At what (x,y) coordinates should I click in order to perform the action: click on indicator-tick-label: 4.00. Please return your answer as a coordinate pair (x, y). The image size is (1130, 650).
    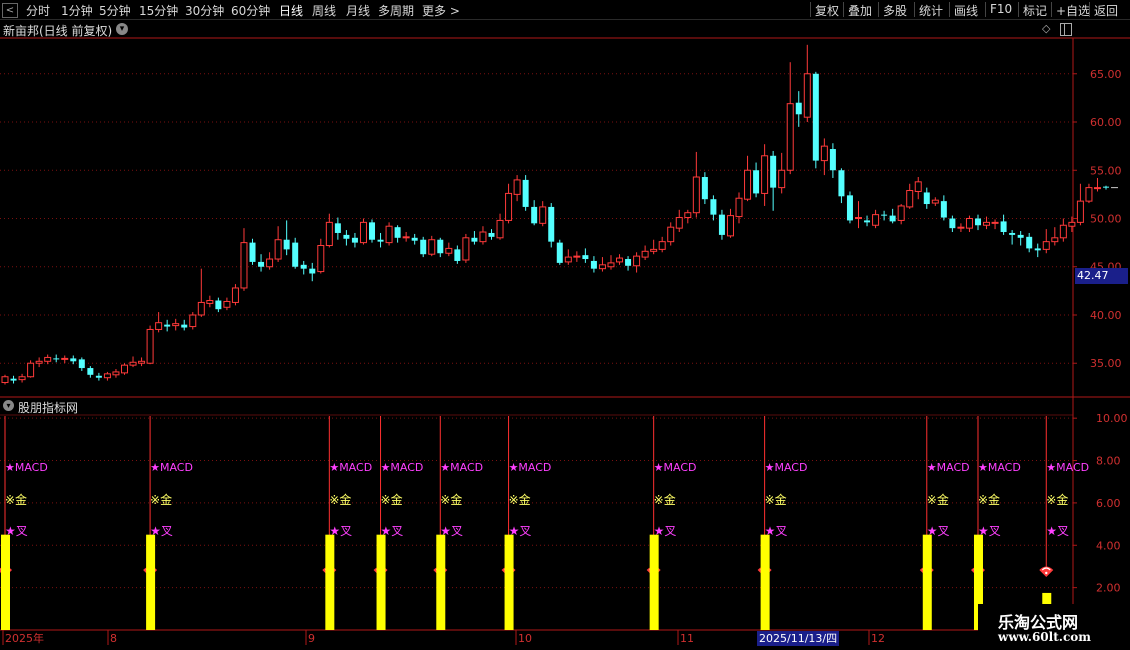
    Looking at the image, I should click on (1108, 545).